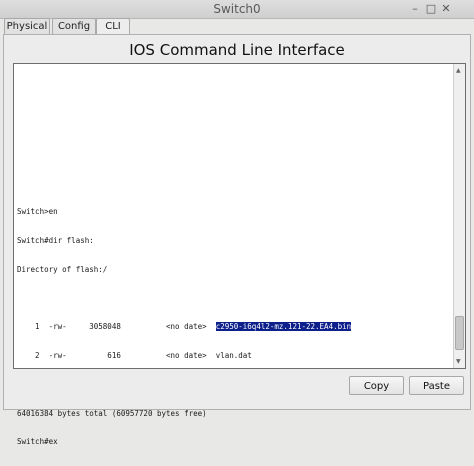  I want to click on paste-button: Paste, so click(436, 385).